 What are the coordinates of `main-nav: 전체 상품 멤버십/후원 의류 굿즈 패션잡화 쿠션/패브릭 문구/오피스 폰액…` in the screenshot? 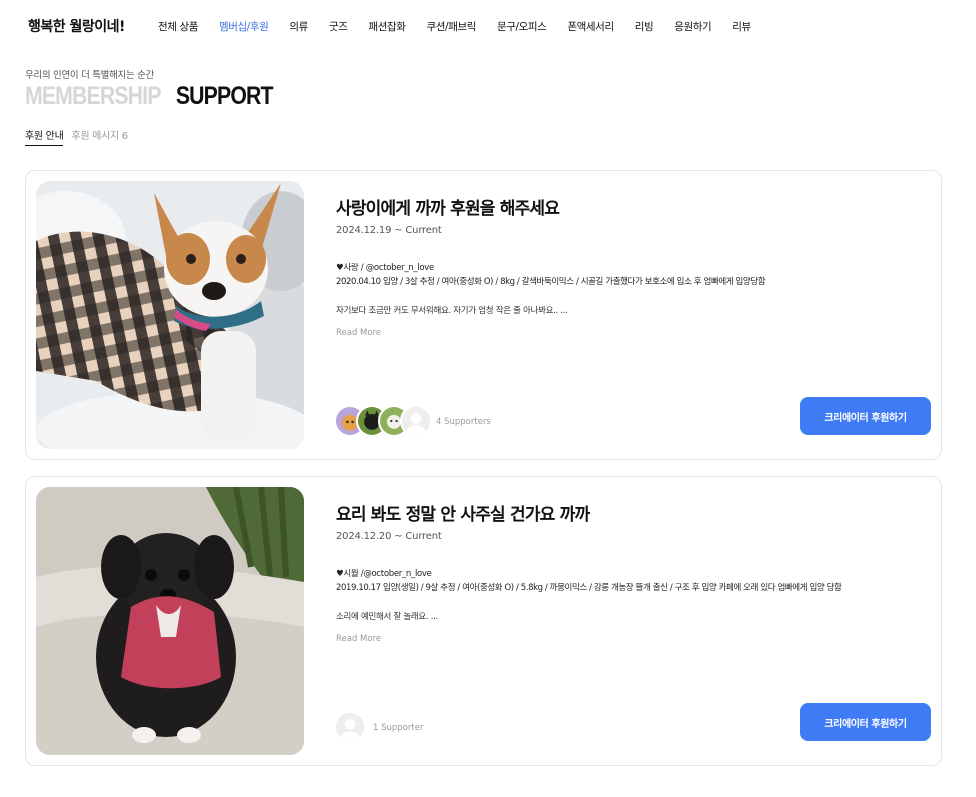 It's located at (465, 26).